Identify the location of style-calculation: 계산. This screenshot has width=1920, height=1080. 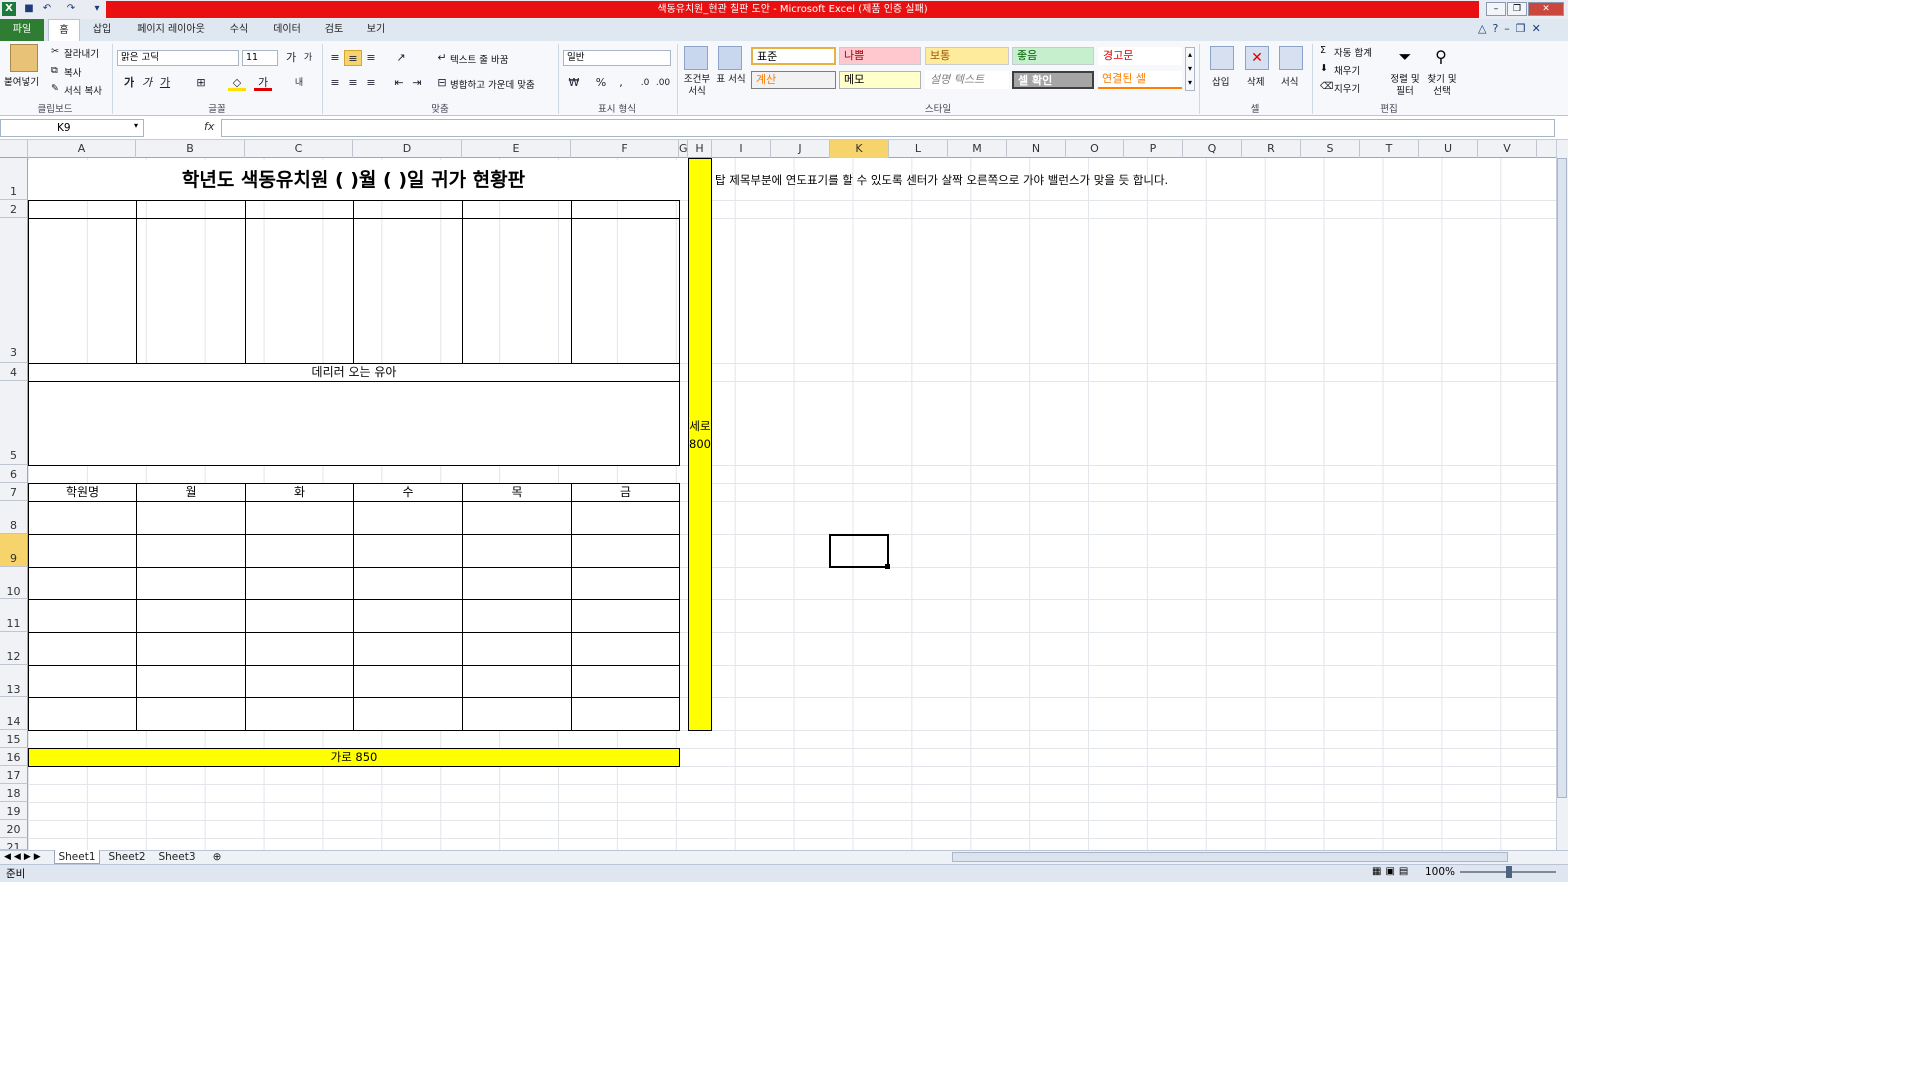
(793, 80).